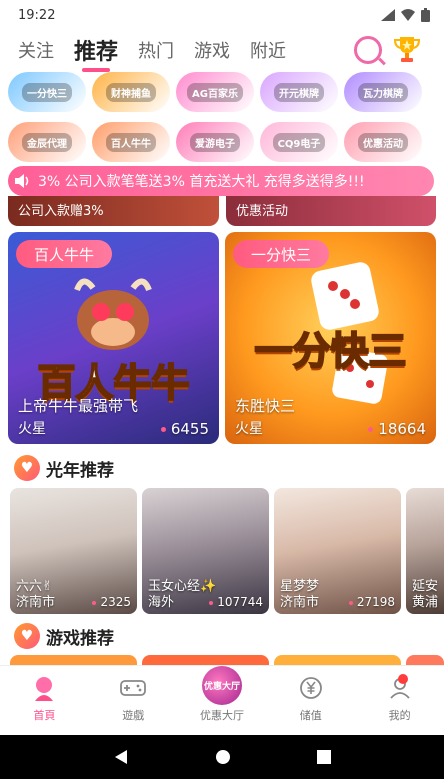 The height and width of the screenshot is (779, 444). I want to click on game-card: 百人牛牛 百人牛牛 上帝牛牛最强带飞 火星 6455, so click(113, 338).